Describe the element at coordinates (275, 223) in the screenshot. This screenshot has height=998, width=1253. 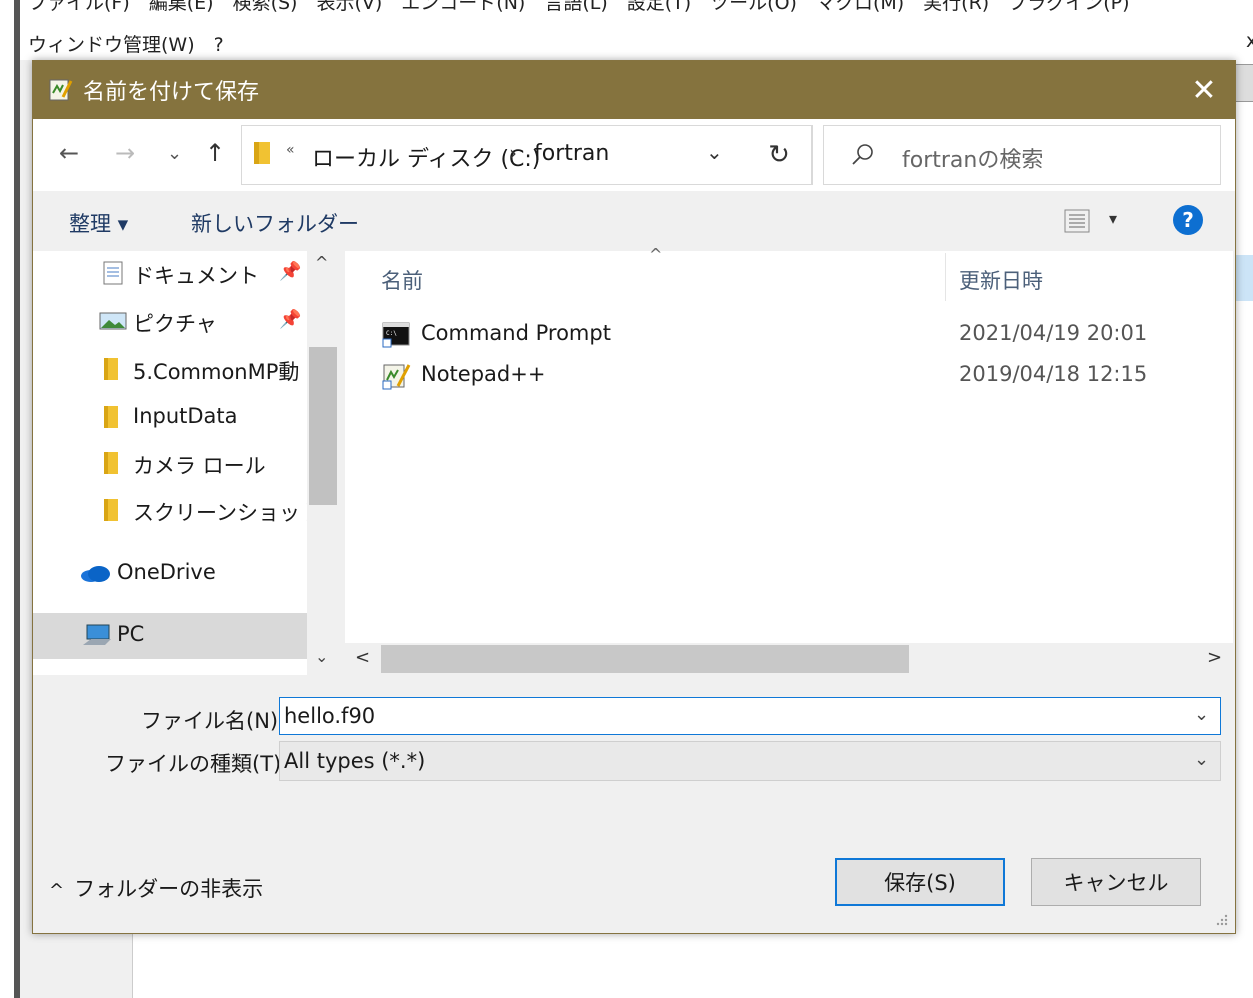
I see `new-folder-button: 新しいフォルダー` at that location.